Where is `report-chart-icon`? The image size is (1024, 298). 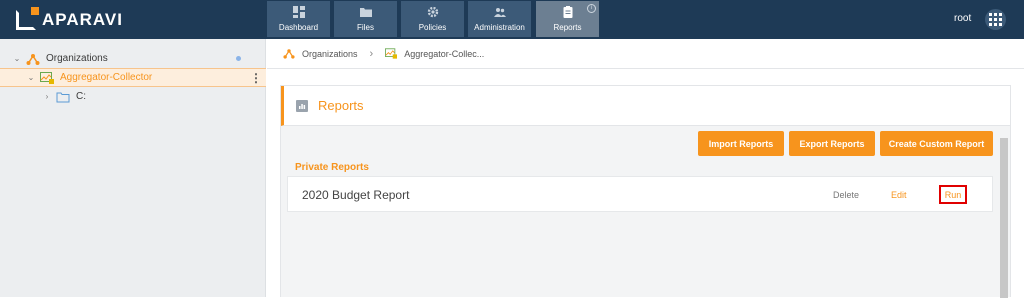
report-chart-icon is located at coordinates (302, 105).